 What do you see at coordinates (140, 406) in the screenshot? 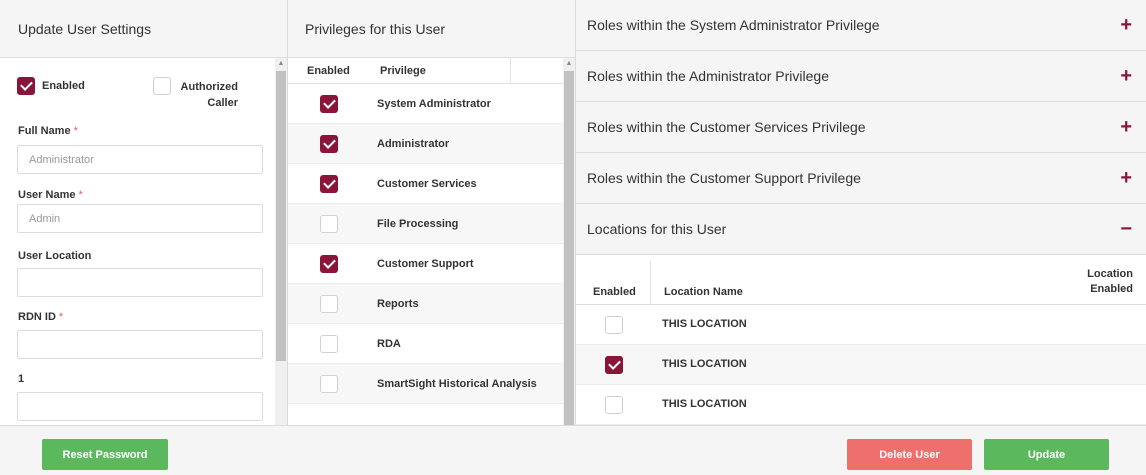
I see `field-1-input` at bounding box center [140, 406].